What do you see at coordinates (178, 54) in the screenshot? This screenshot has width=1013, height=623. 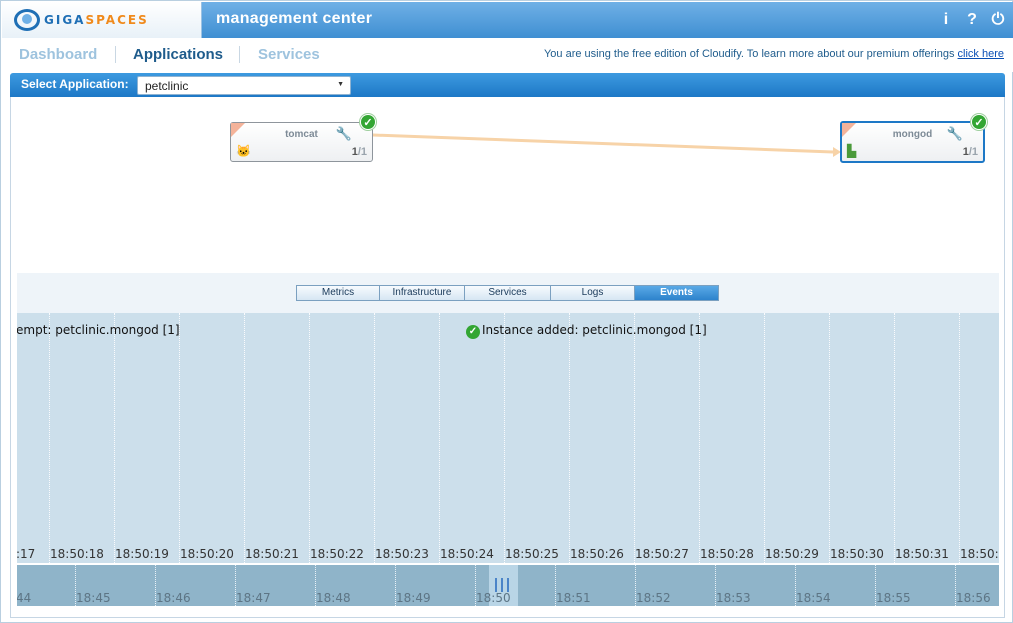 I see `tab-applications: Applications` at bounding box center [178, 54].